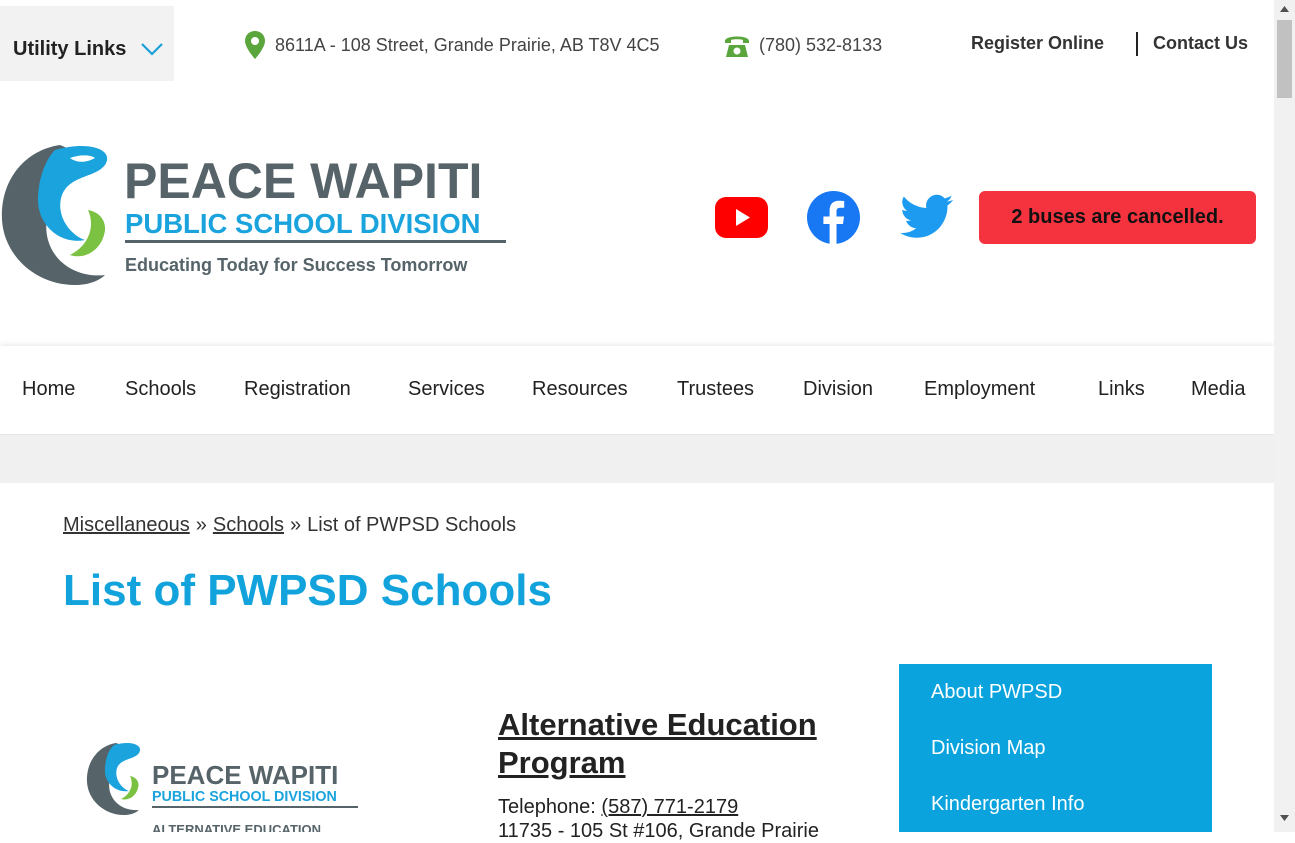 This screenshot has width=1295, height=843. What do you see at coordinates (255, 45) in the screenshot?
I see `map-pin-icon` at bounding box center [255, 45].